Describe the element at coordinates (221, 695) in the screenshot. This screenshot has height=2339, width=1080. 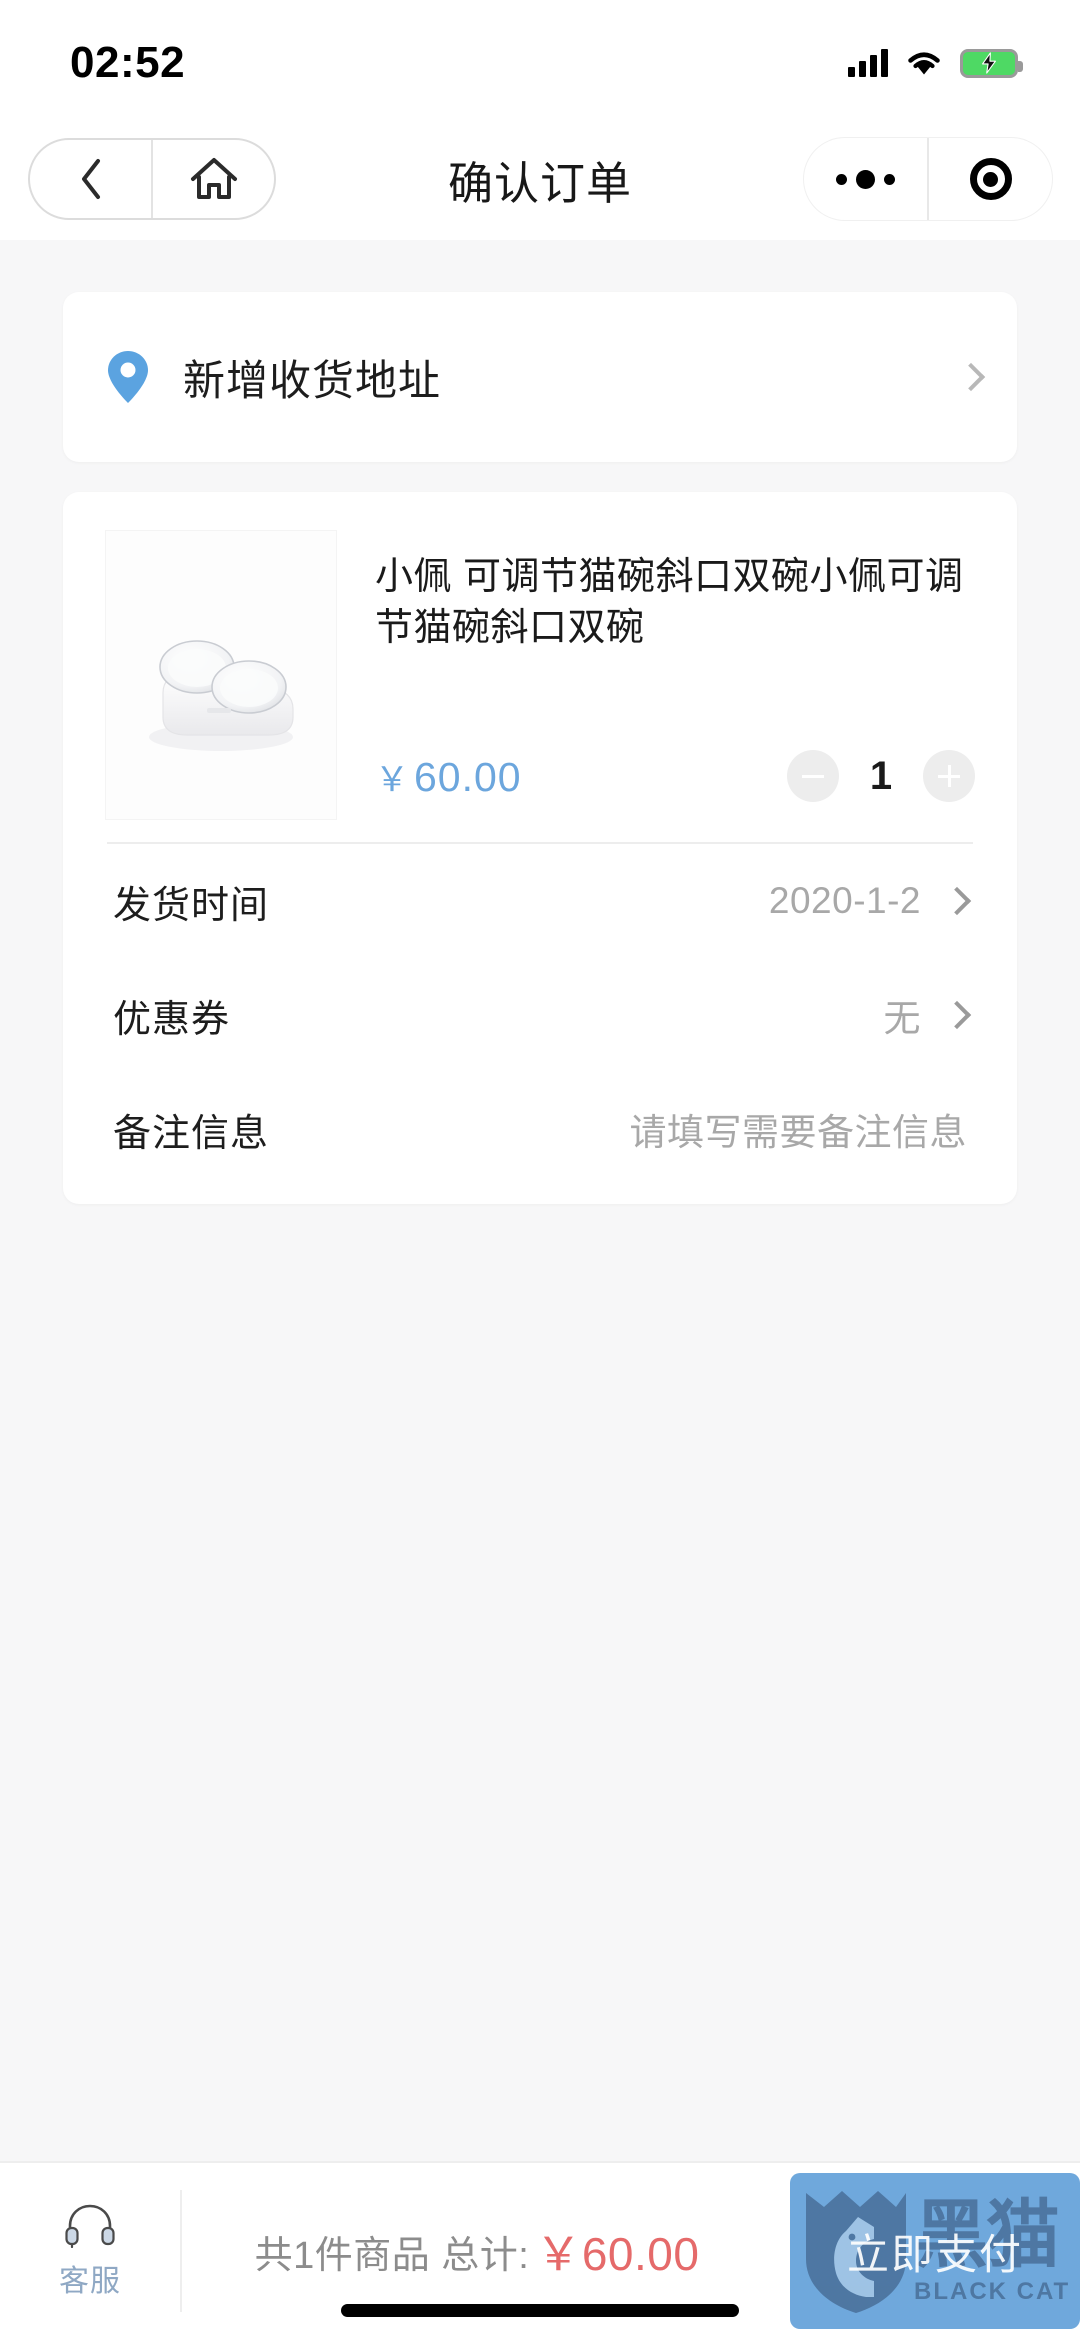
I see `cat-bowl-product-image` at that location.